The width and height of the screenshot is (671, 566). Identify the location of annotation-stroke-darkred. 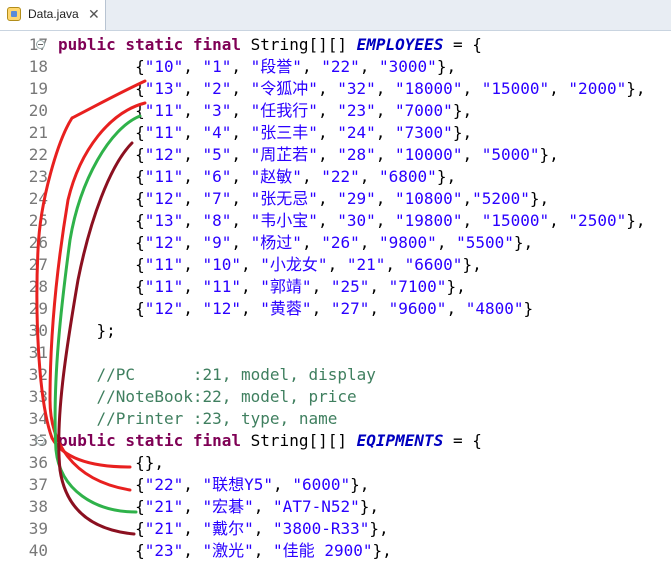
(96, 338).